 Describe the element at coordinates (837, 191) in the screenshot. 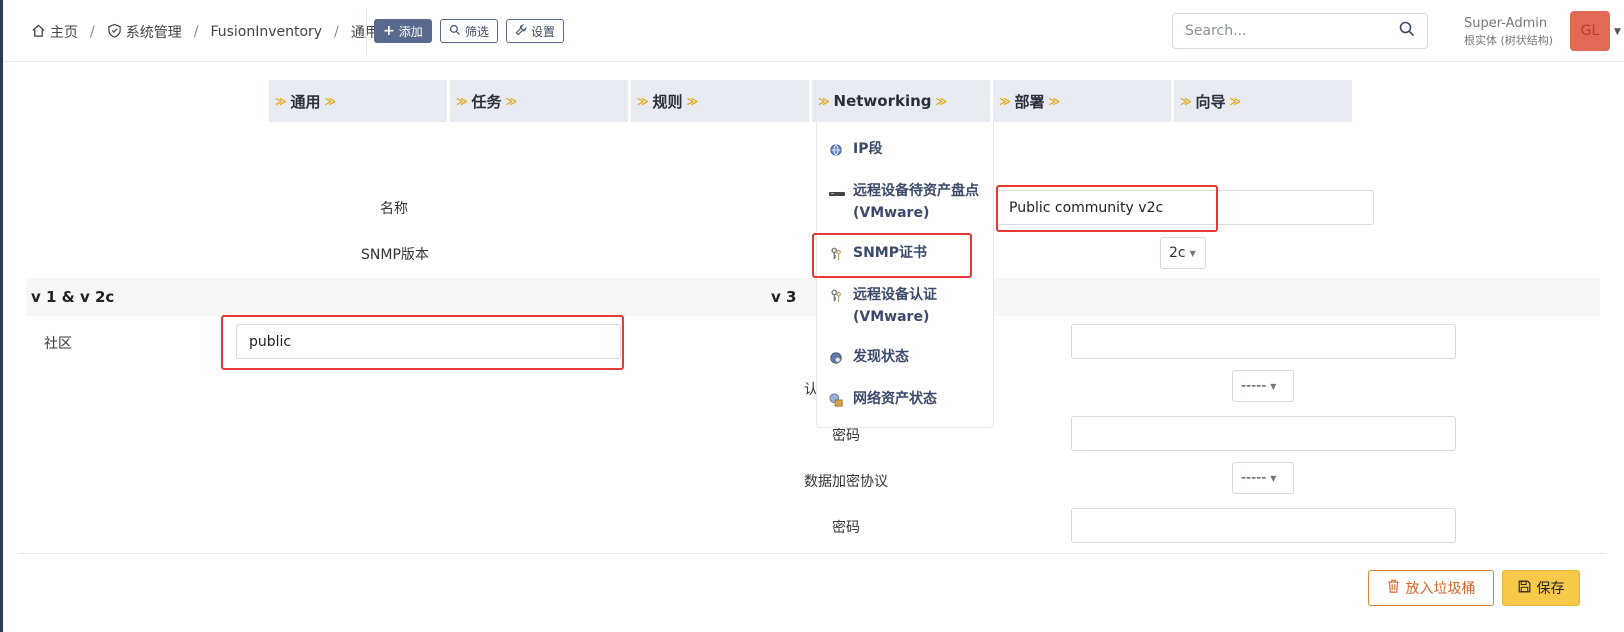

I see `device-icon` at that location.